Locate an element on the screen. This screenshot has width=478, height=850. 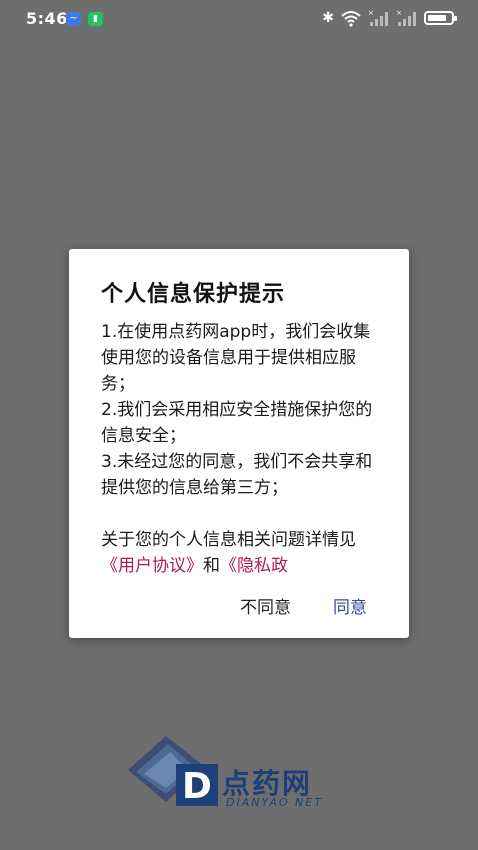
agree-button: 同意 is located at coordinates (350, 605).